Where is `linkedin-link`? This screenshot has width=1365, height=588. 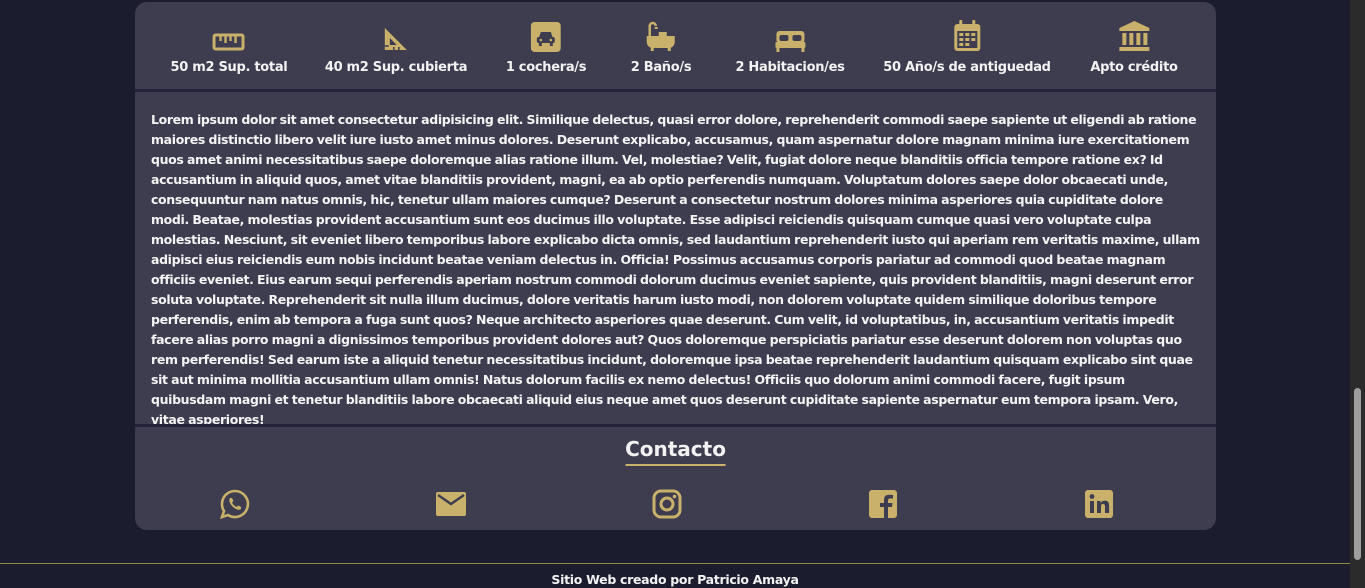 linkedin-link is located at coordinates (1099, 504).